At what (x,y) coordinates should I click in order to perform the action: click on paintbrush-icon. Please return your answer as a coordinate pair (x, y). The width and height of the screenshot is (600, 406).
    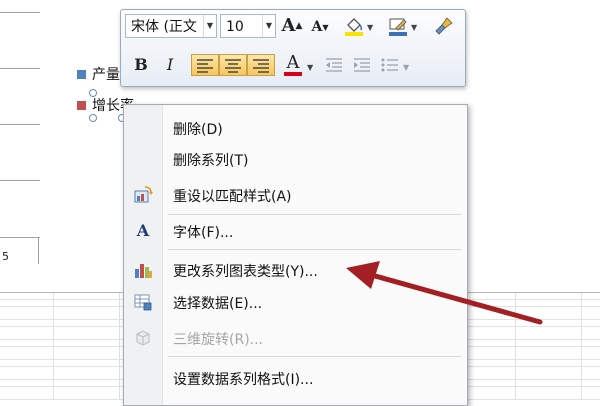
    Looking at the image, I should click on (444, 26).